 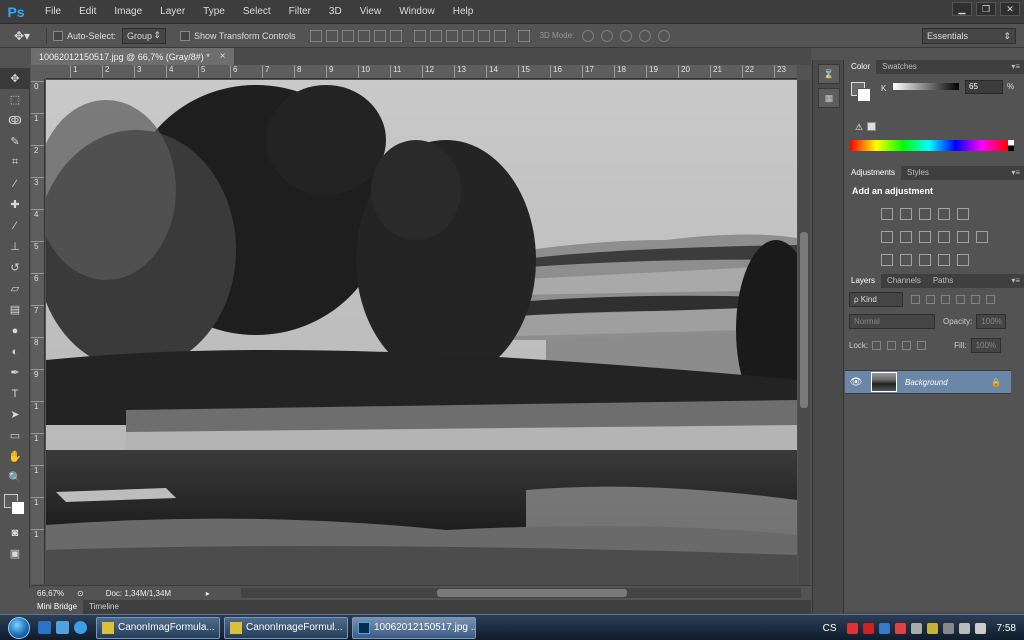 What do you see at coordinates (15, 553) in the screenshot?
I see `screen-mode-button: ▣` at bounding box center [15, 553].